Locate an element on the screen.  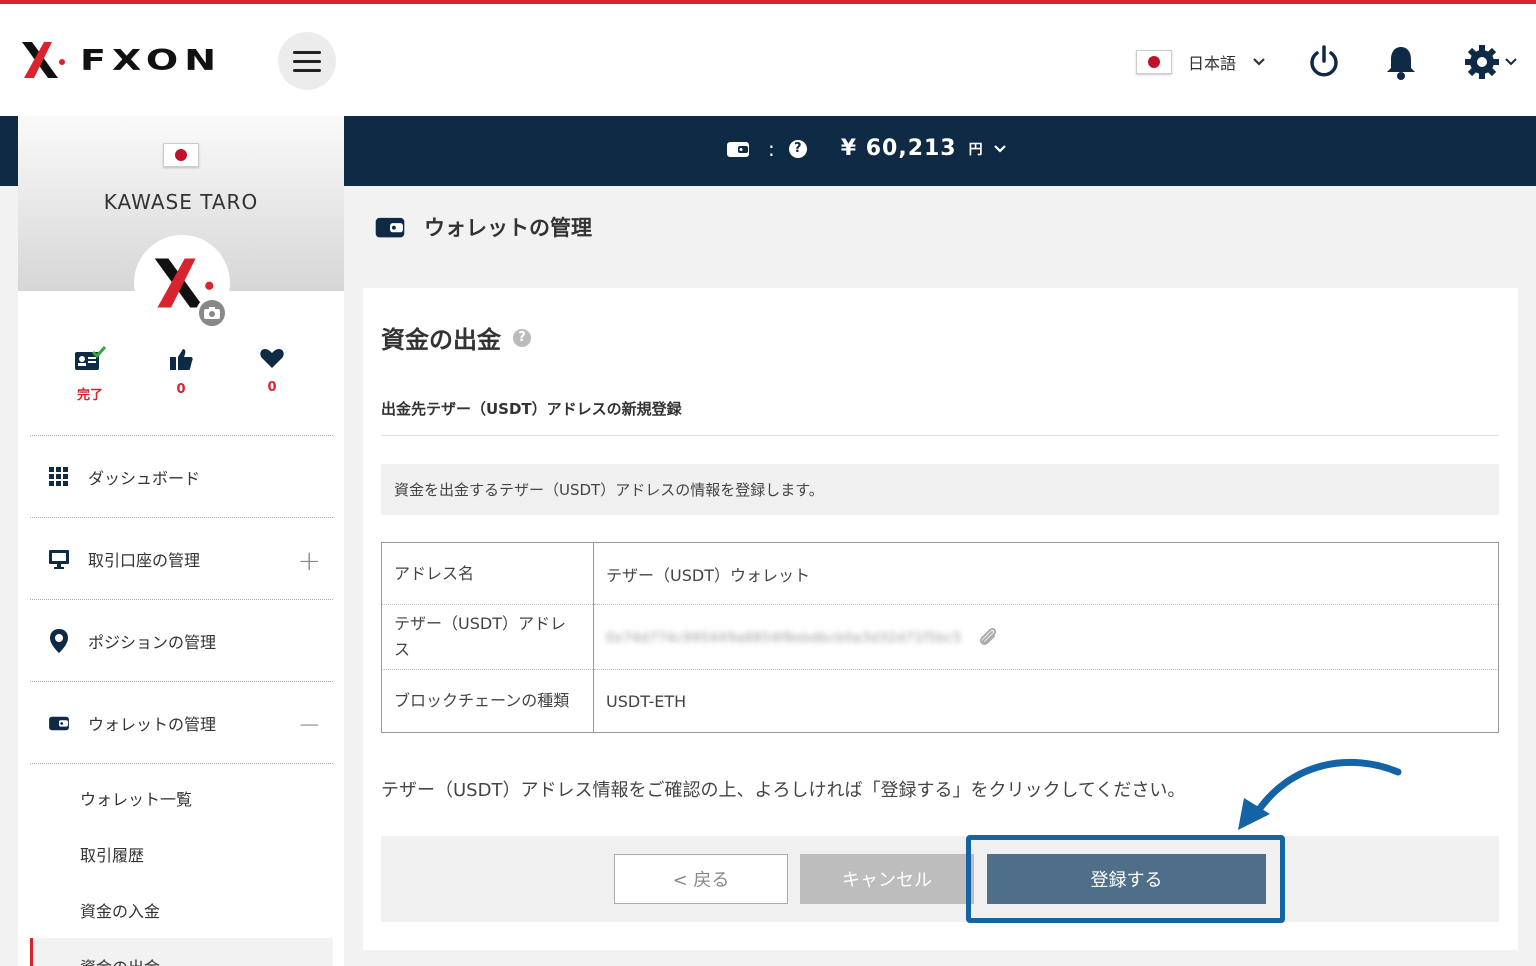
bell-icon is located at coordinates (1401, 63).